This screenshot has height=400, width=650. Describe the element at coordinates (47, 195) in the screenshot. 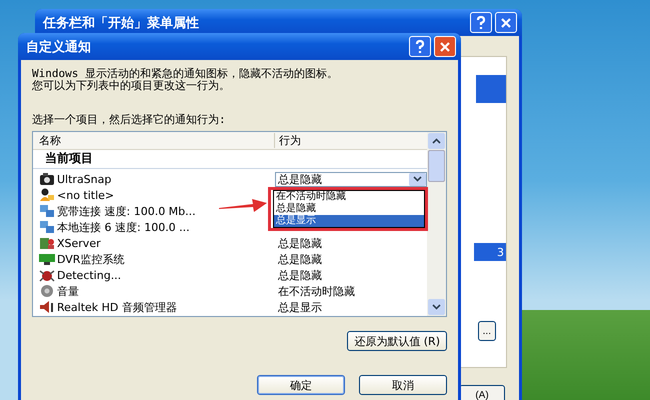

I see `person-icon` at that location.